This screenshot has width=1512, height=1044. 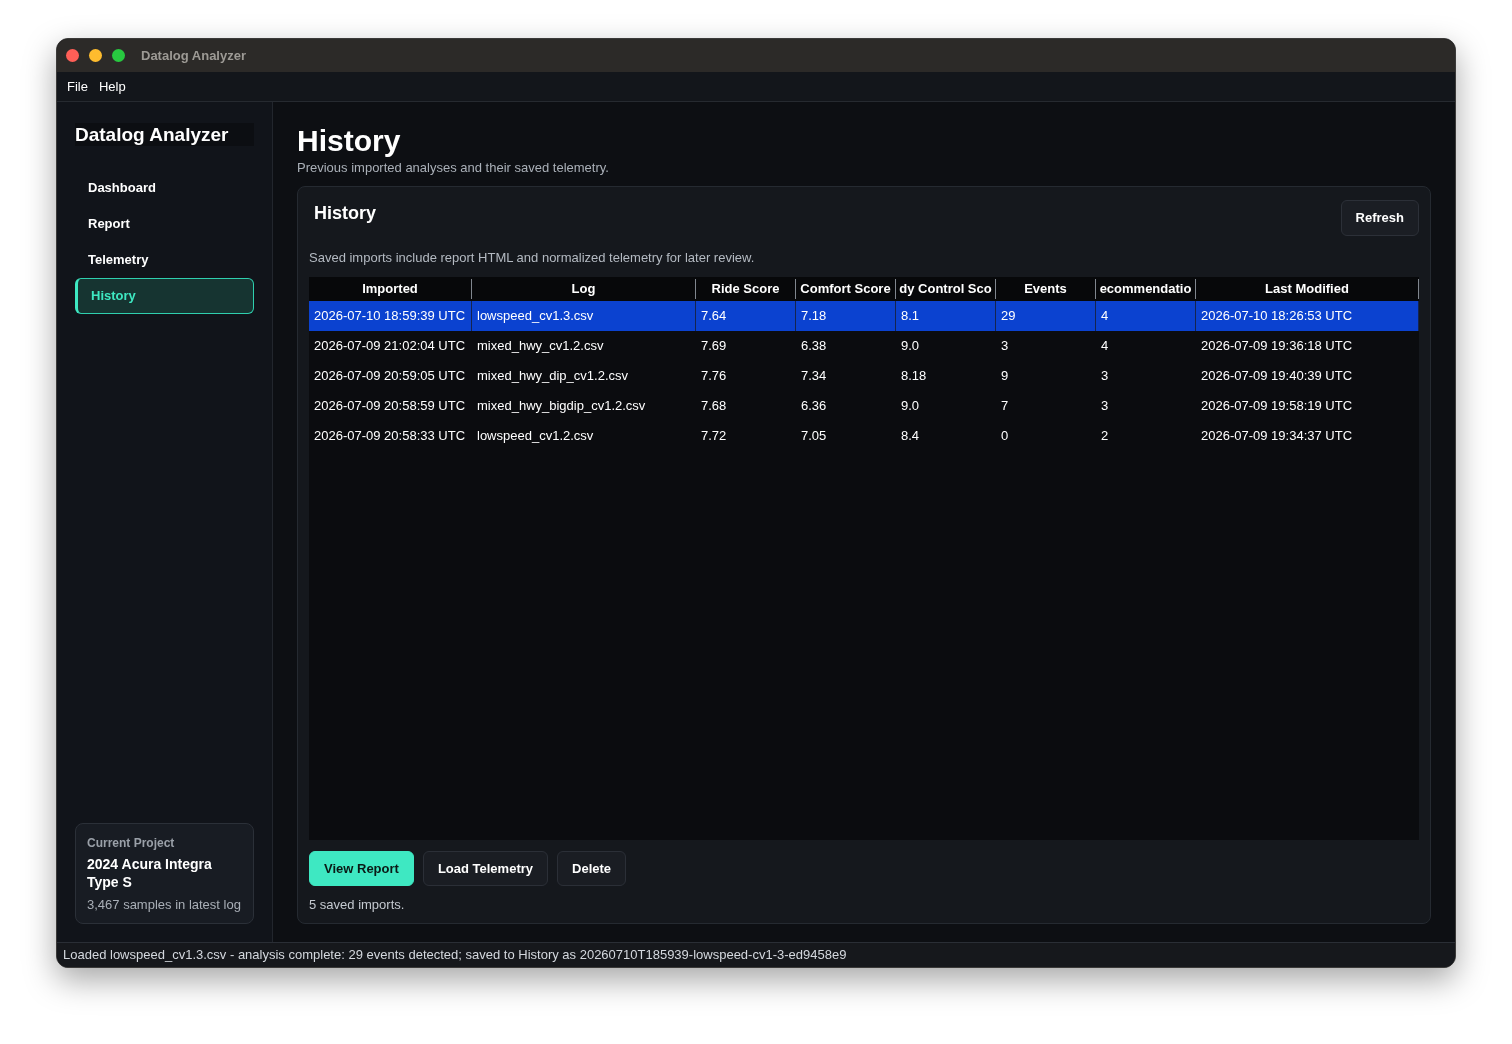 I want to click on table-cell: 2026-07-09 21:02:04 UTC, so click(x=390, y=346).